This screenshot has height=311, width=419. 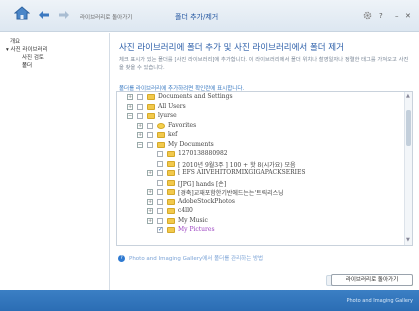 What do you see at coordinates (27, 49) in the screenshot?
I see `sidebar-item-photo-library: ▾ 사진 라이브러리` at bounding box center [27, 49].